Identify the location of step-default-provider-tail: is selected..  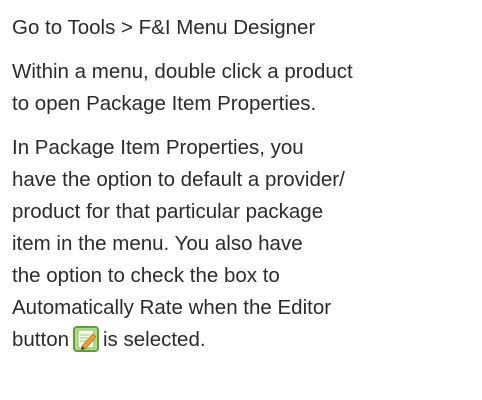
(154, 339).